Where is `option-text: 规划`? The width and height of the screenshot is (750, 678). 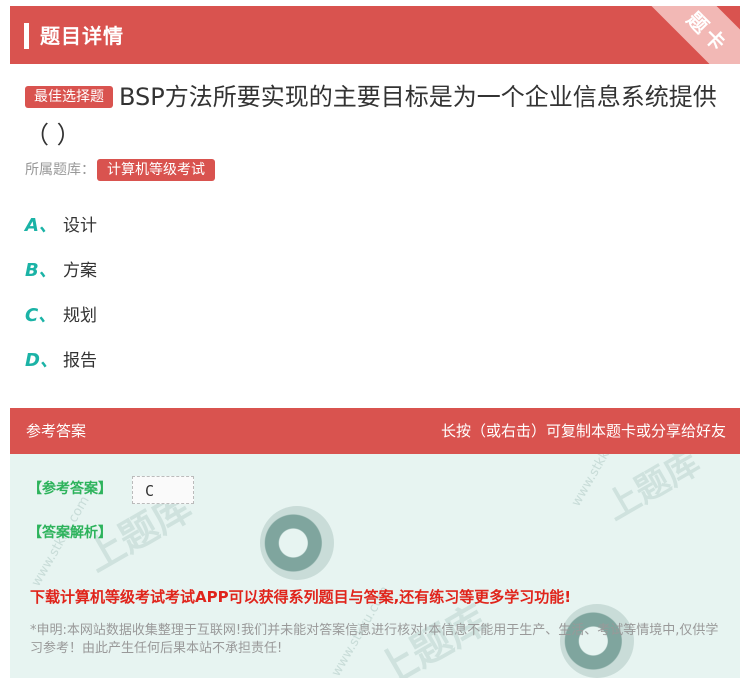
option-text: 规划 is located at coordinates (80, 316).